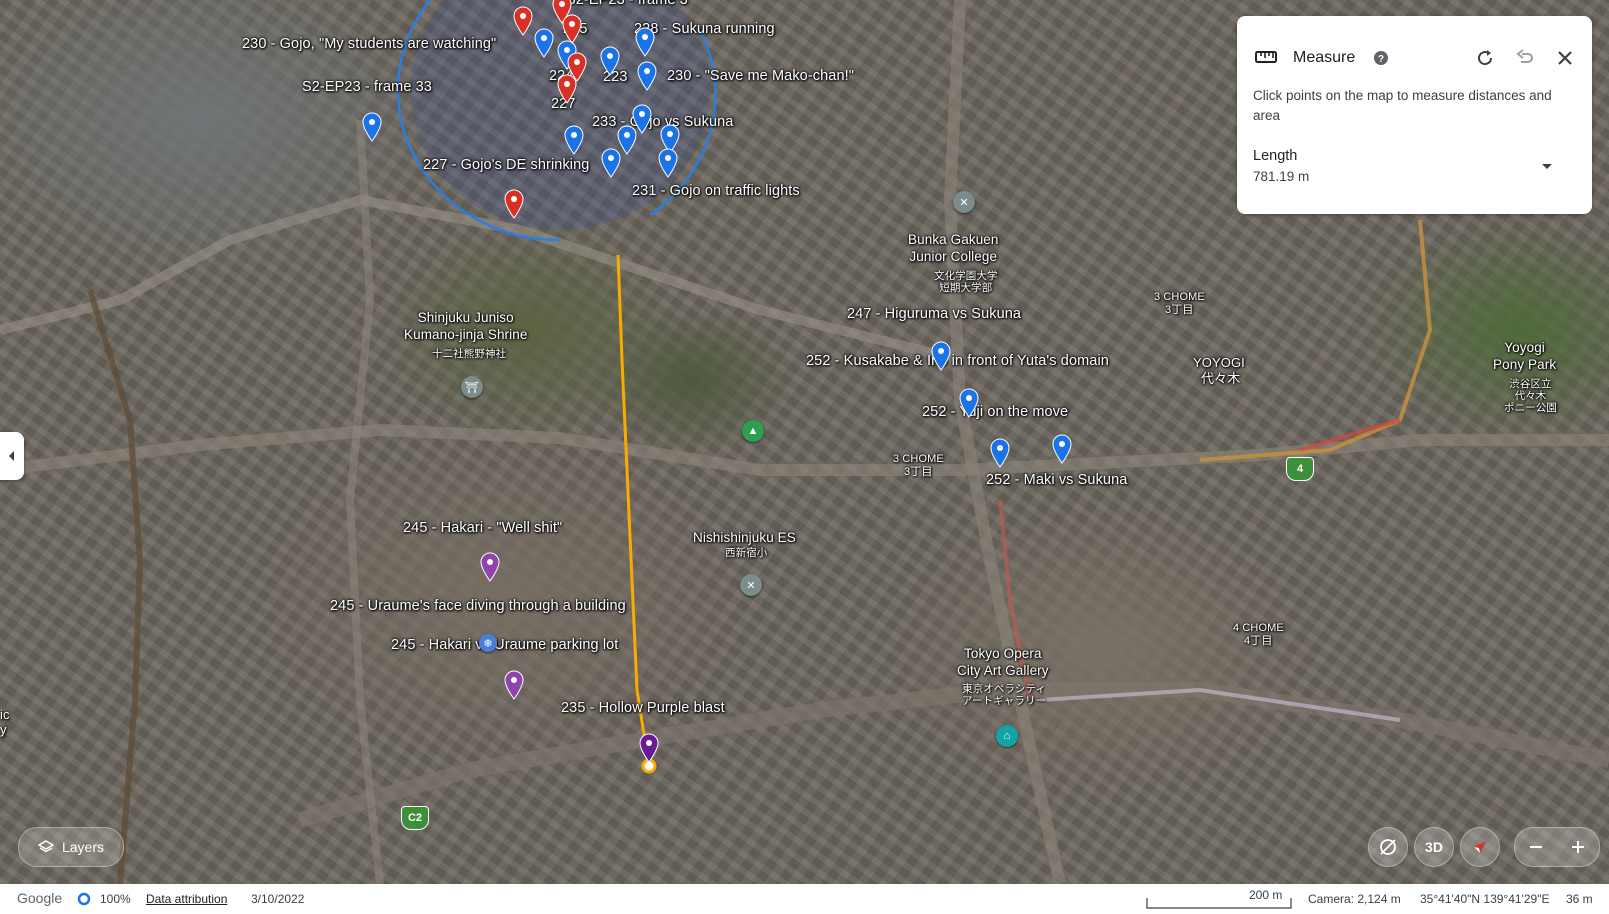 Image resolution: width=1609 pixels, height=914 pixels. Describe the element at coordinates (482, 528) in the screenshot. I see `placemark-label: 245 - Hakari - "Well shit"` at that location.